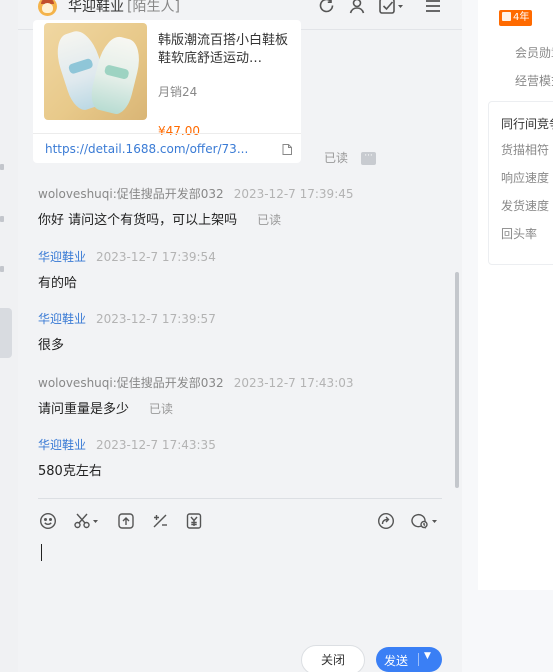  I want to click on peer-comparison-box: 同行间竞争 货描相符 响应速度 发货速度 回头率, so click(520, 183).